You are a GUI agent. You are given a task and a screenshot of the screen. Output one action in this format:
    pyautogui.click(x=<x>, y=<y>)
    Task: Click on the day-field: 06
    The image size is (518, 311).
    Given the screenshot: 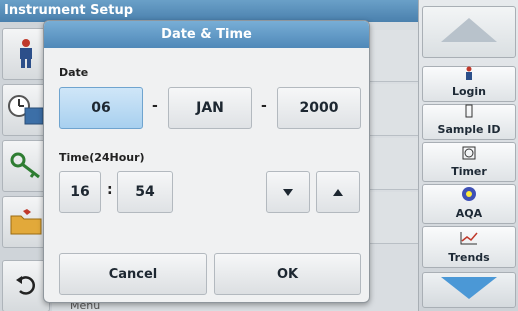 What is the action you would take?
    pyautogui.click(x=101, y=108)
    